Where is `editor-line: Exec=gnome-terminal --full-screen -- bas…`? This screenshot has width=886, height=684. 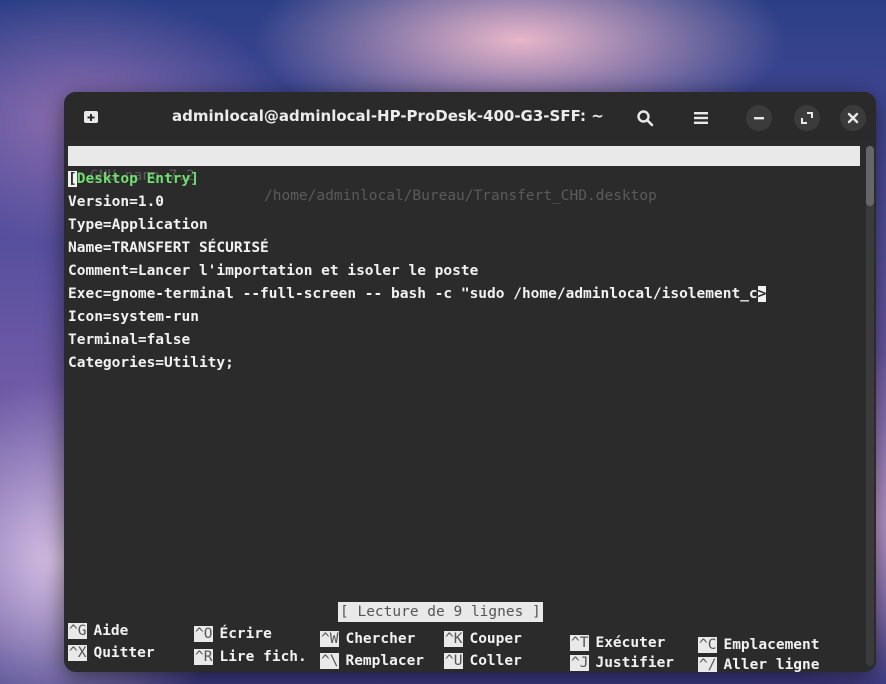
editor-line: Exec=gnome-terminal --full-screen -- bas… is located at coordinates (417, 294).